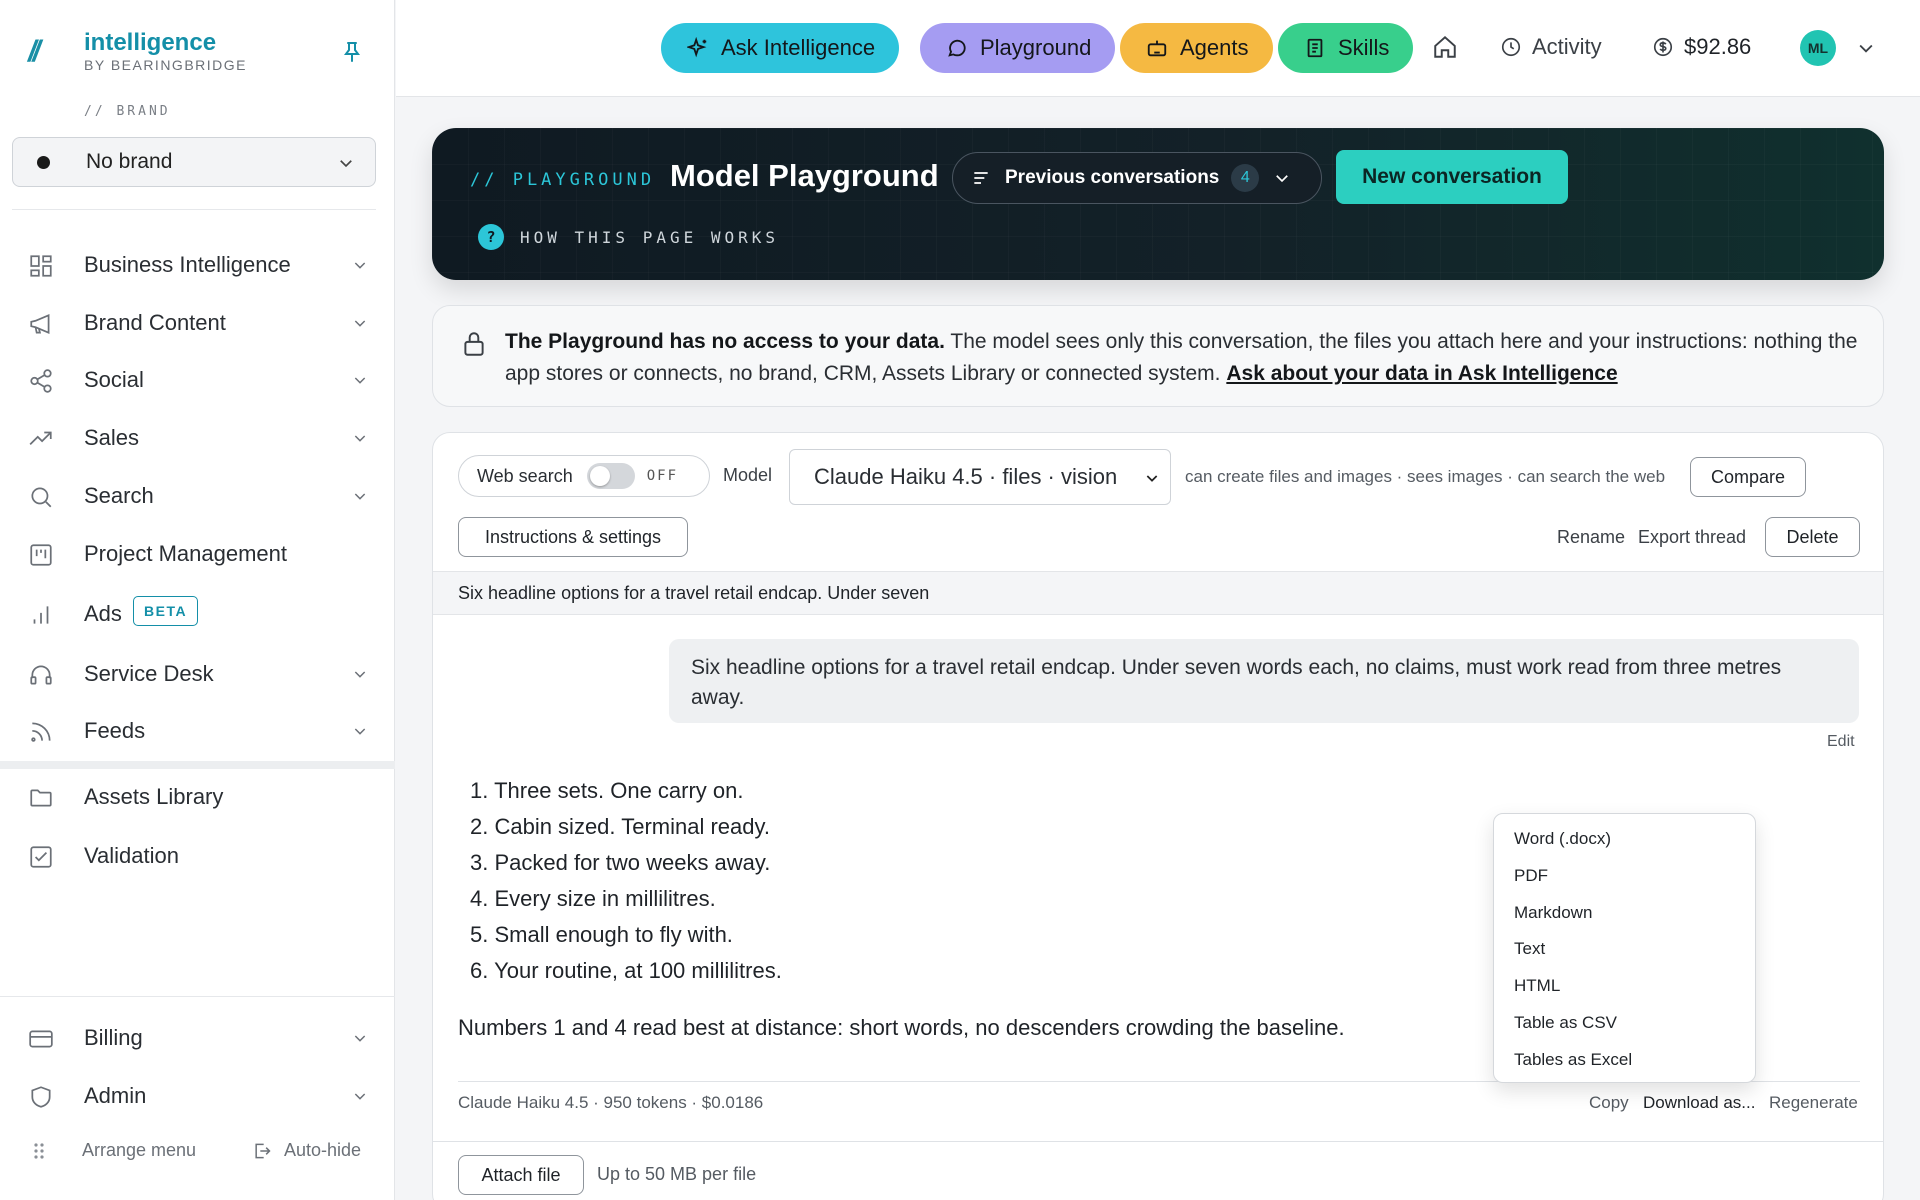  I want to click on sidebar-item-project-management: Project Management, so click(197, 554).